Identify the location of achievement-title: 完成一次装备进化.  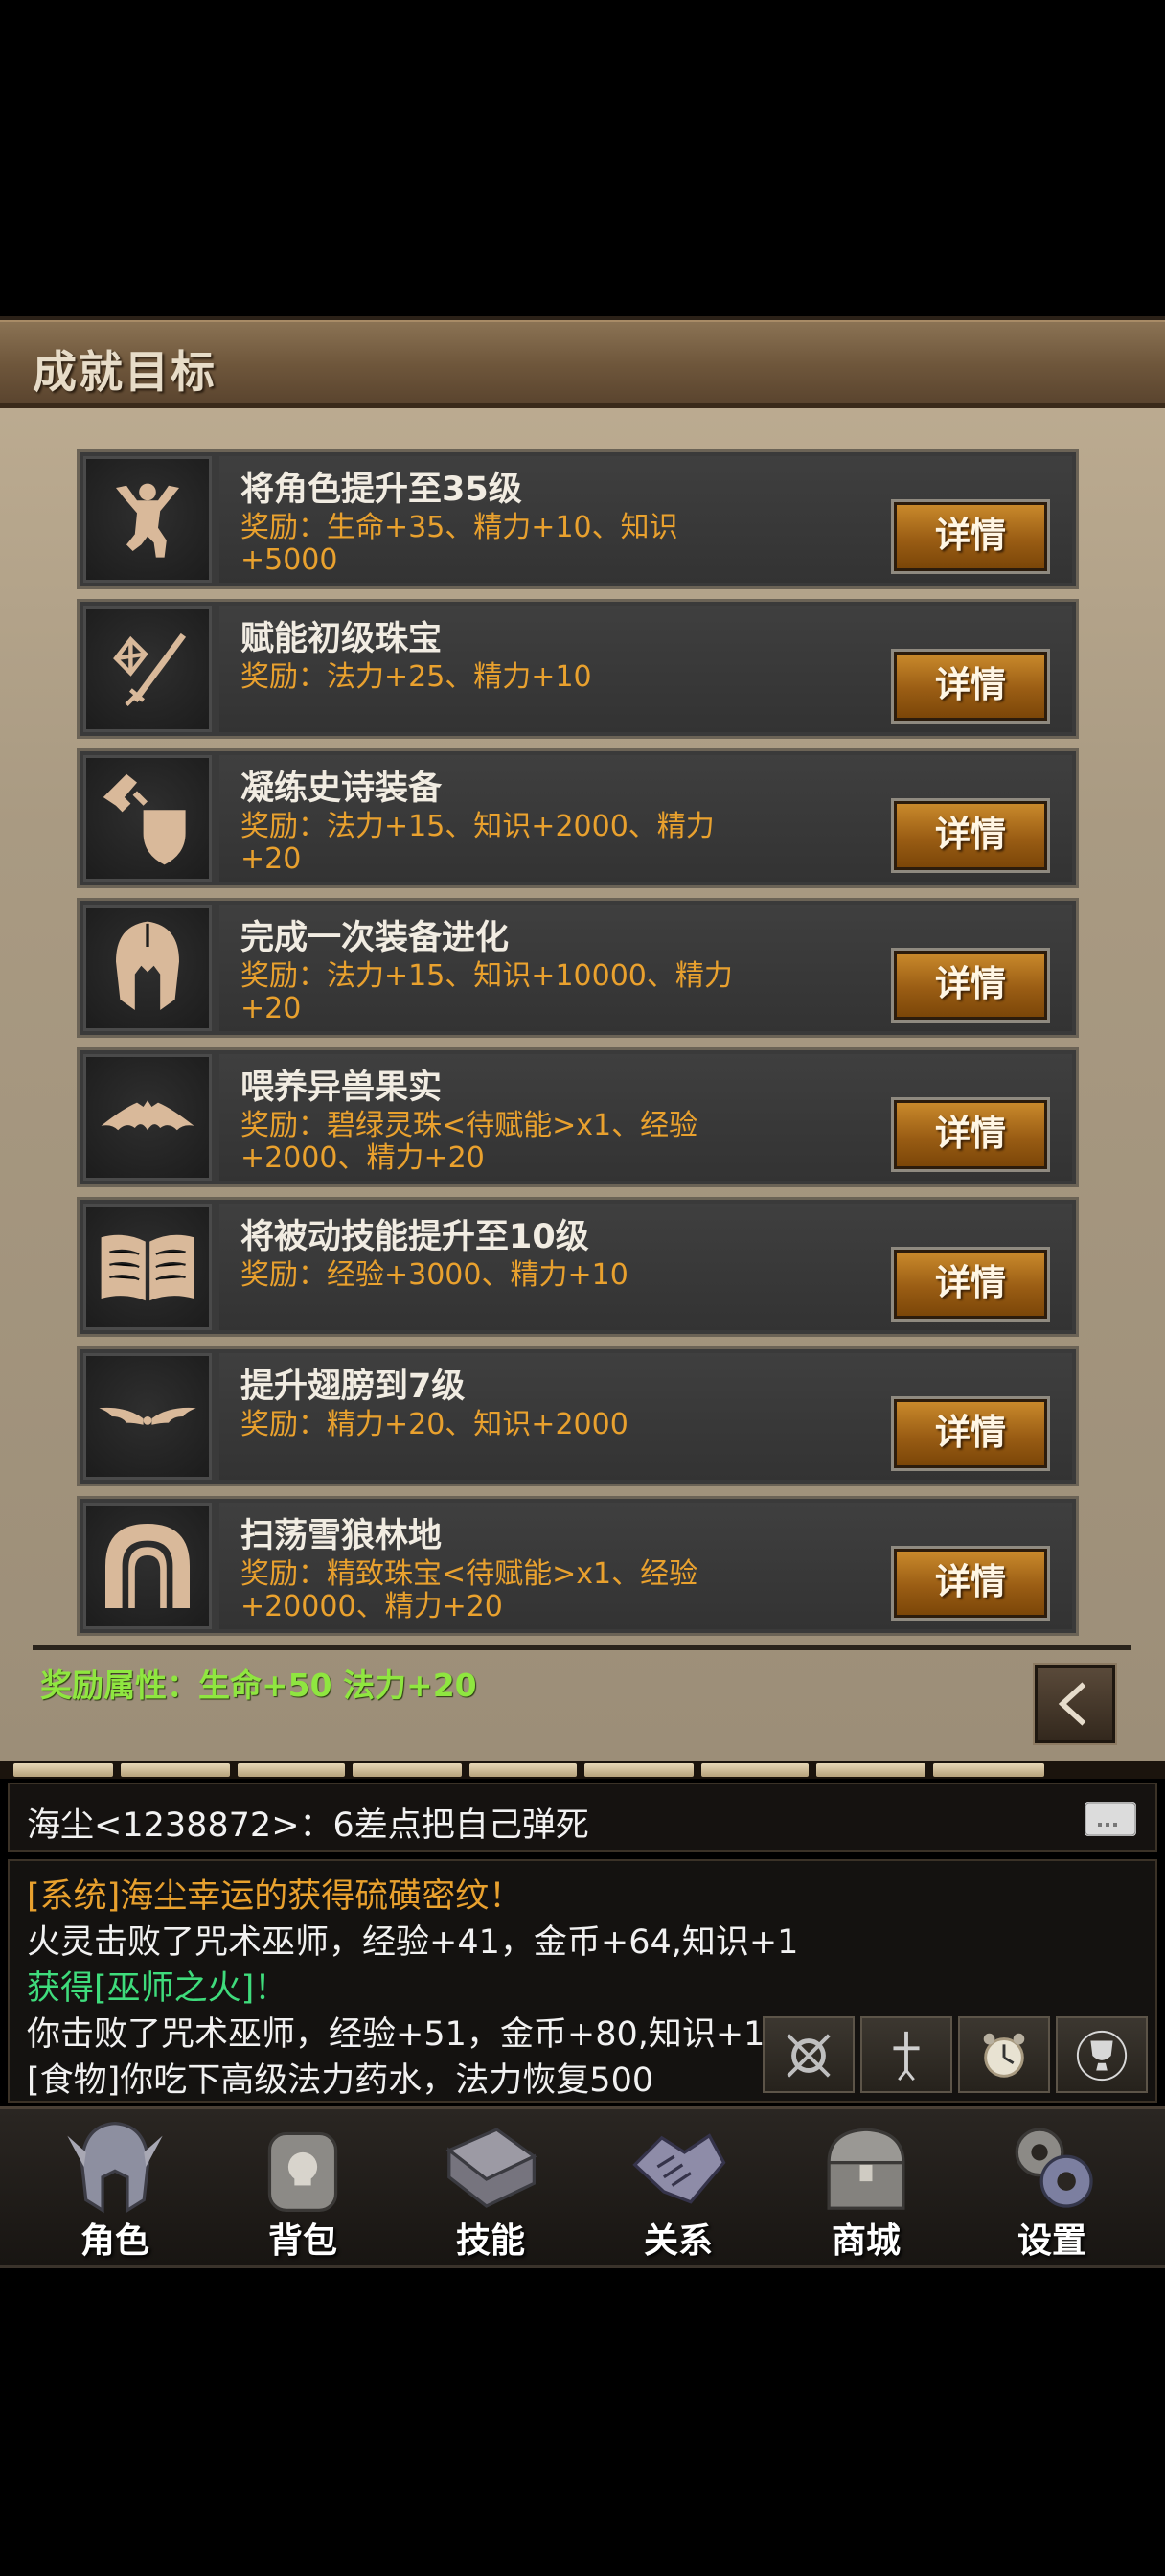
(375, 938).